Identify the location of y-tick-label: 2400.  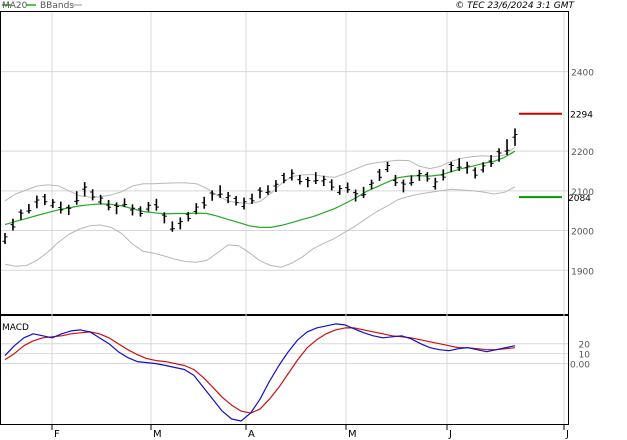
(582, 74).